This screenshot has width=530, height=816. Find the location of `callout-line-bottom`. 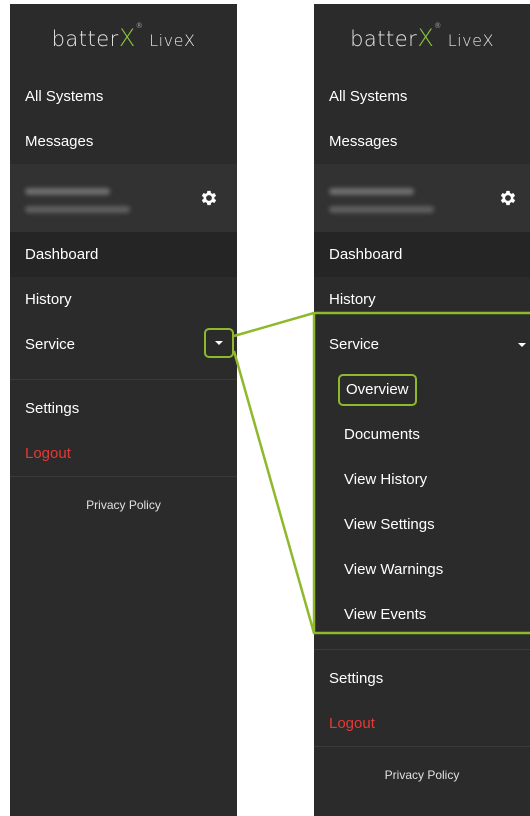

callout-line-bottom is located at coordinates (274, 492).